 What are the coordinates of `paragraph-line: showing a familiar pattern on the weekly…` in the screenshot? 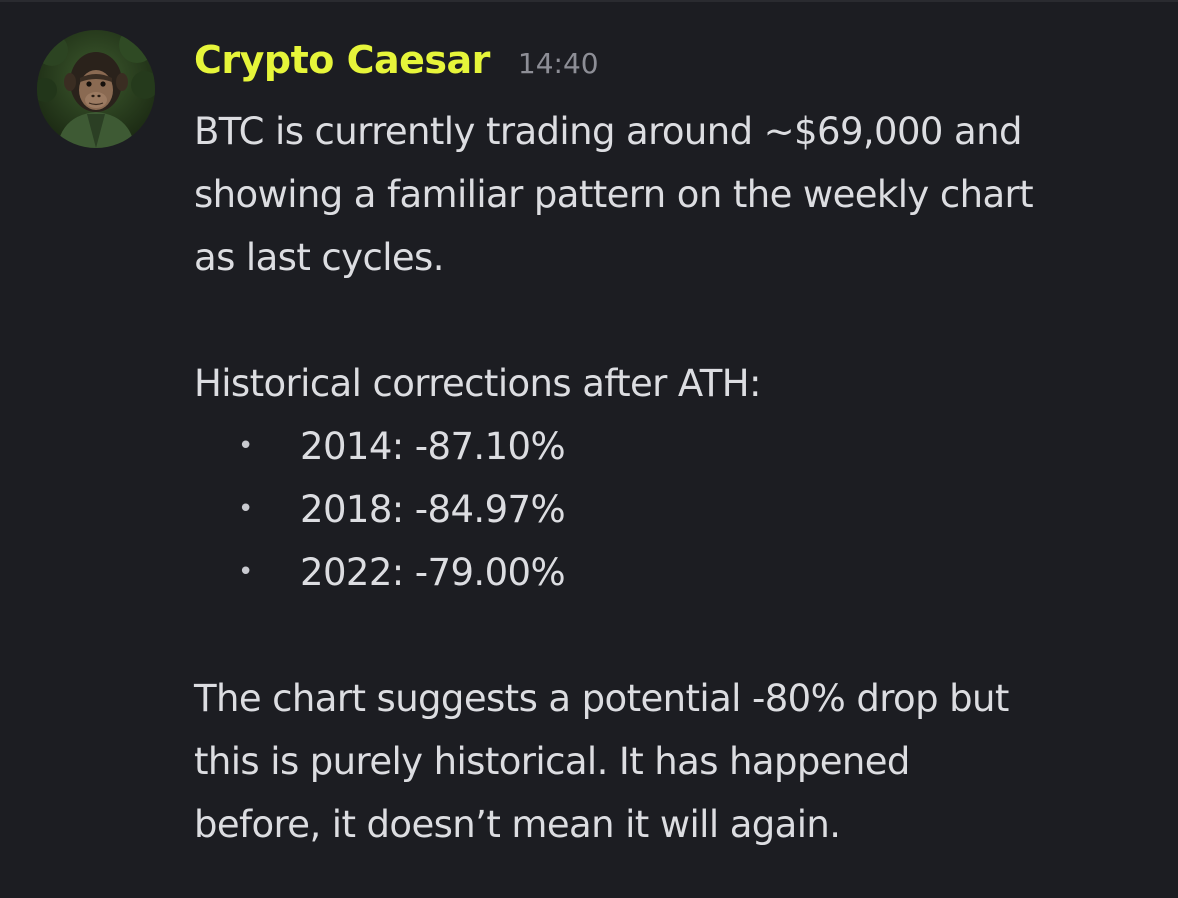 It's located at (614, 194).